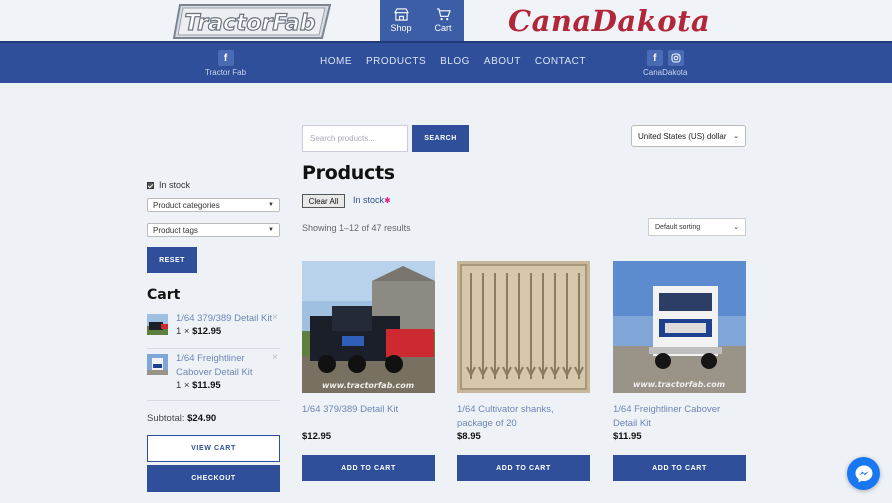 This screenshot has width=892, height=503. What do you see at coordinates (355, 138) in the screenshot?
I see `search-input` at bounding box center [355, 138].